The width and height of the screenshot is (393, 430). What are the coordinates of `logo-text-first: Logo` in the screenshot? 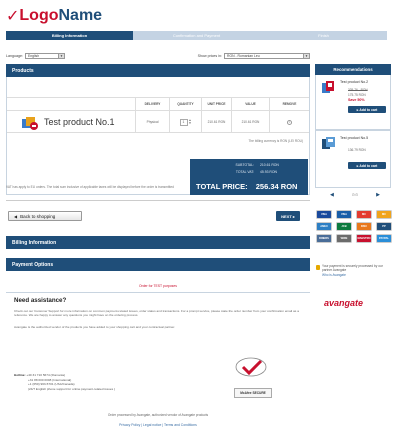 It's located at (39, 15).